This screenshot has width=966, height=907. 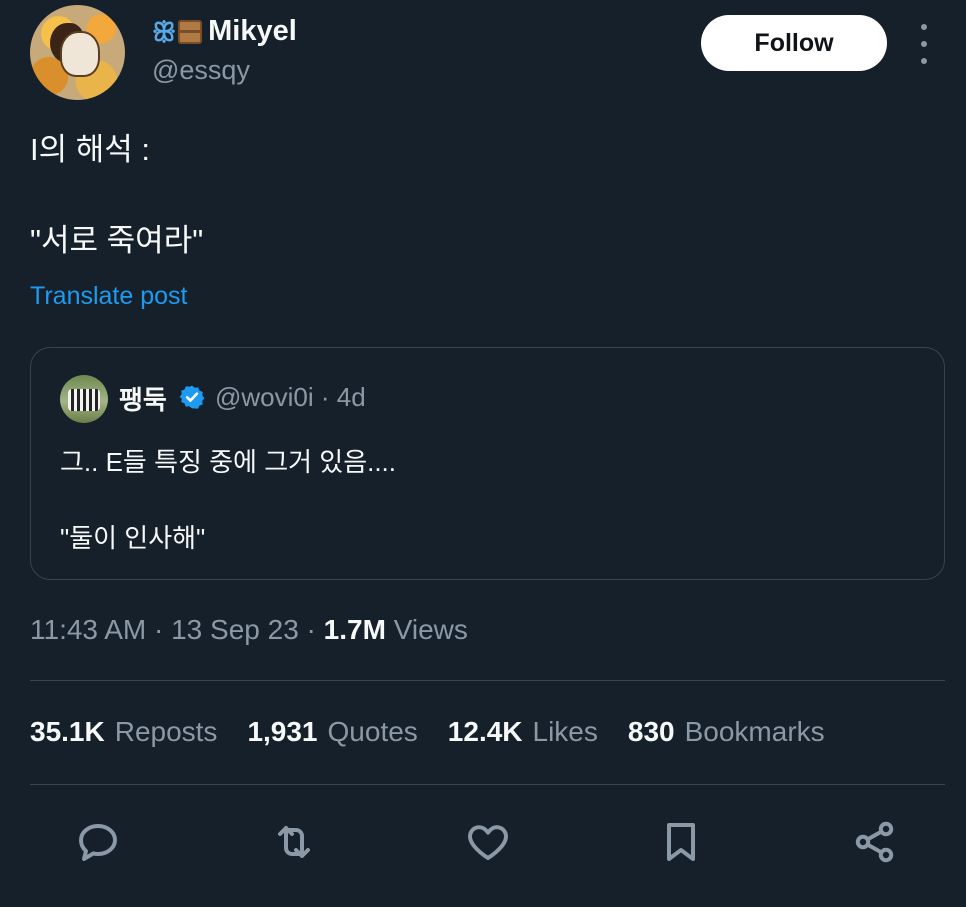 What do you see at coordinates (754, 731) in the screenshot?
I see `bookmarks-label: Bookmarks` at bounding box center [754, 731].